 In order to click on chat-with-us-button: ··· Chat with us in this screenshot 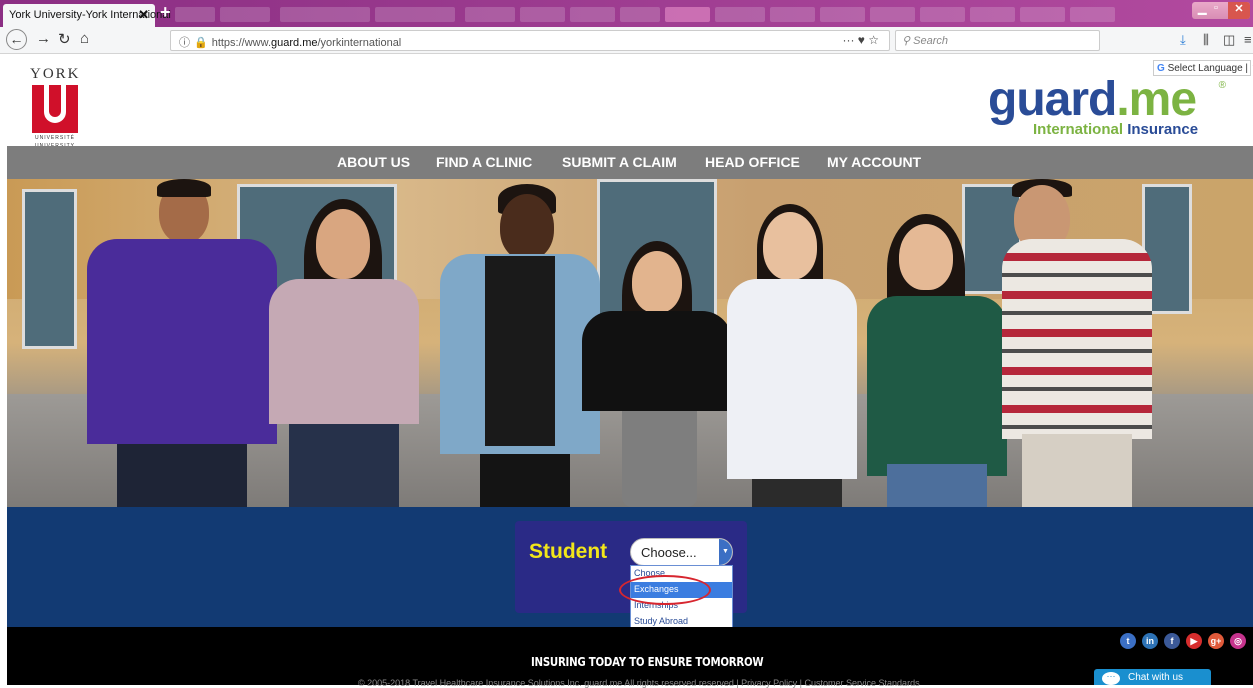, I will do `click(1152, 677)`.